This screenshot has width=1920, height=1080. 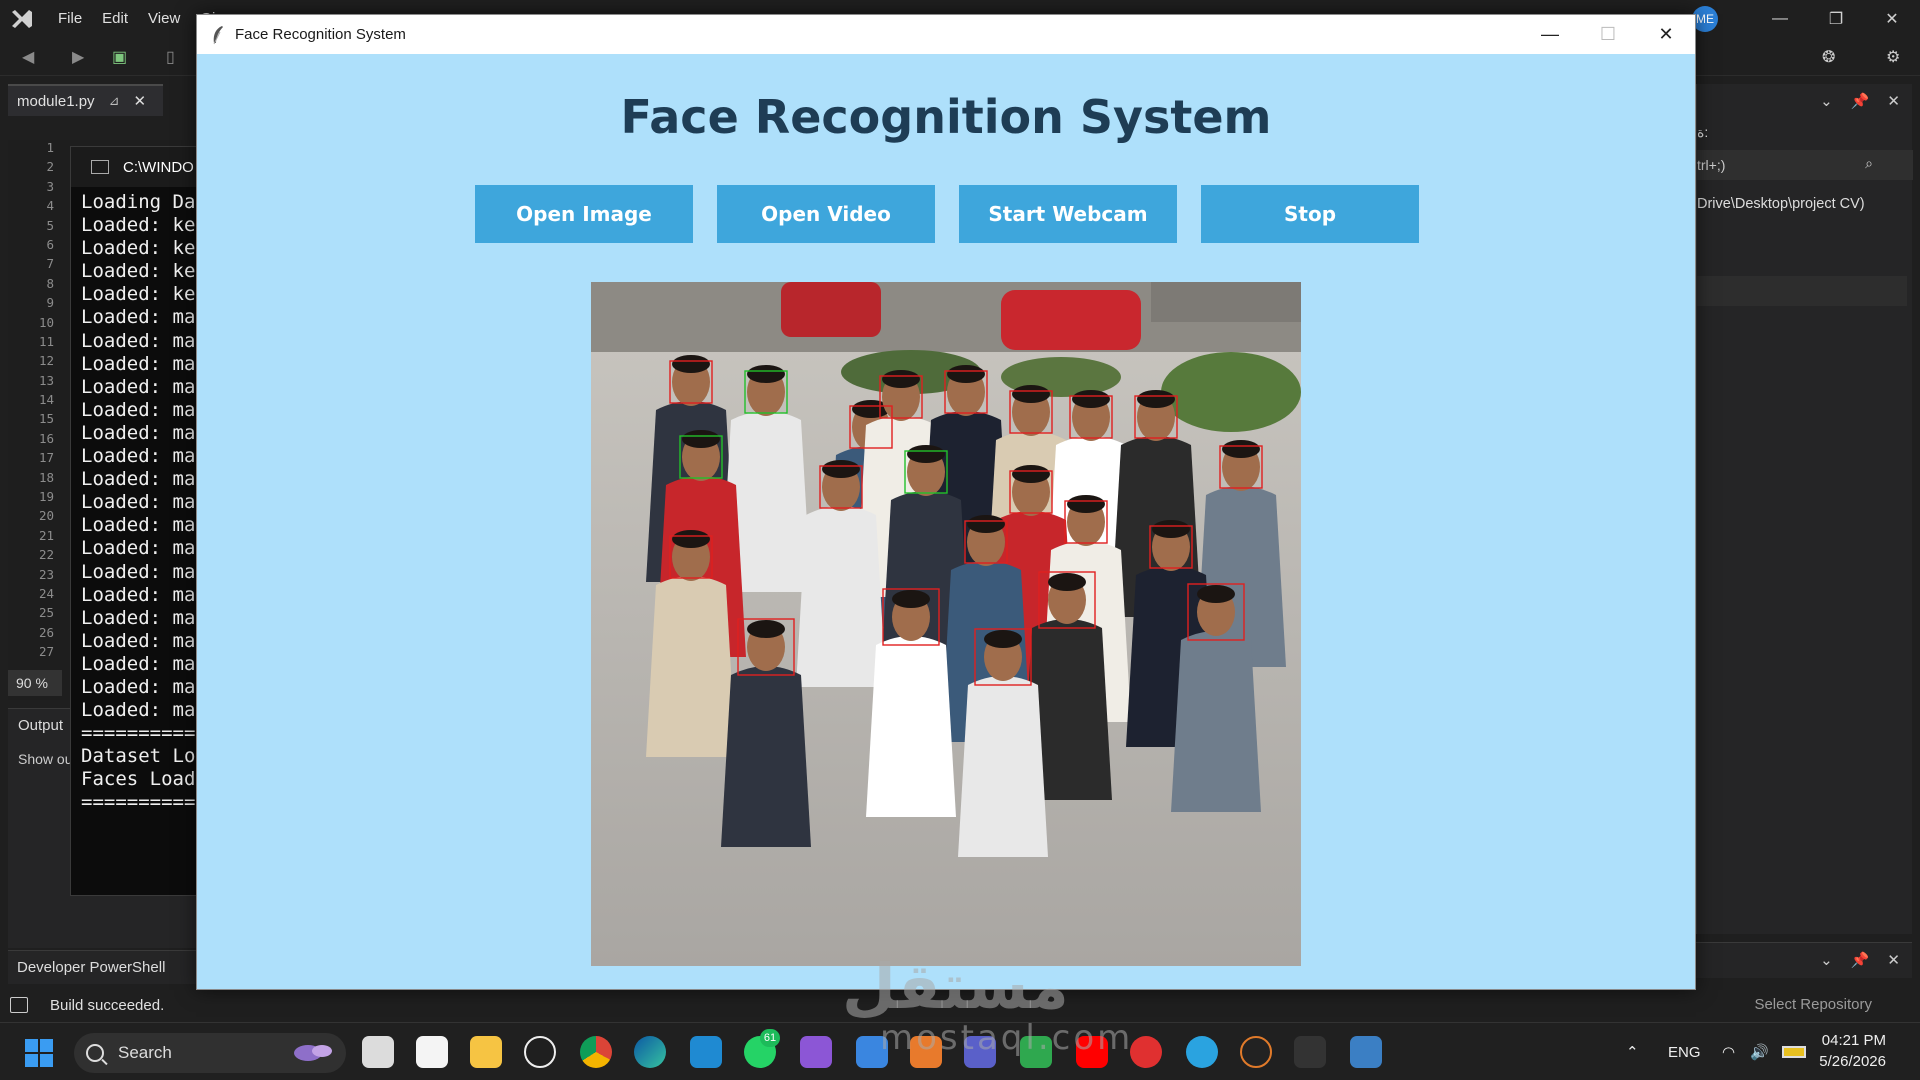 I want to click on output-tab: Output, so click(x=40, y=725).